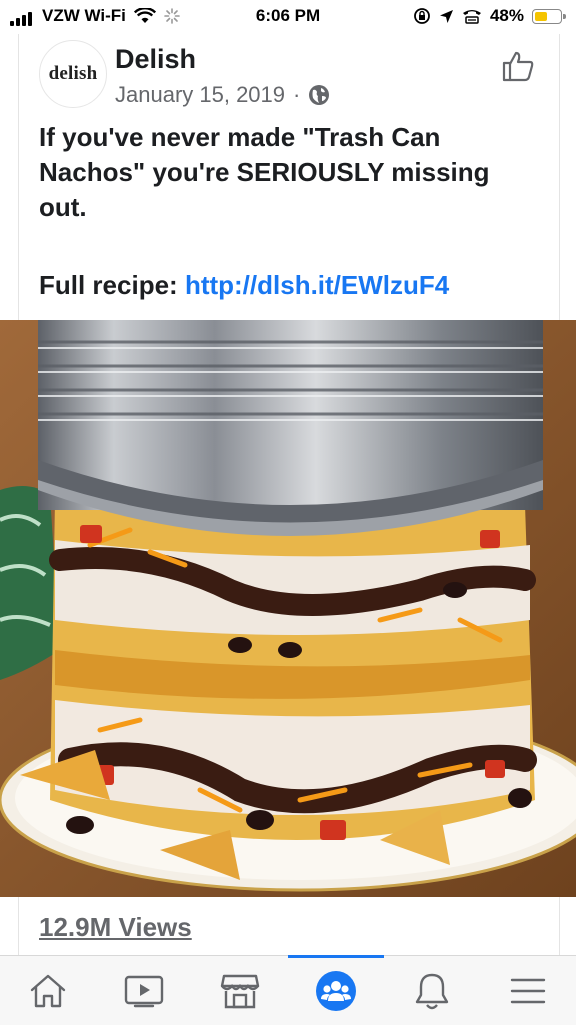 This screenshot has height=1025, width=576. What do you see at coordinates (115, 927) in the screenshot?
I see `view-count: 12.9M Views` at bounding box center [115, 927].